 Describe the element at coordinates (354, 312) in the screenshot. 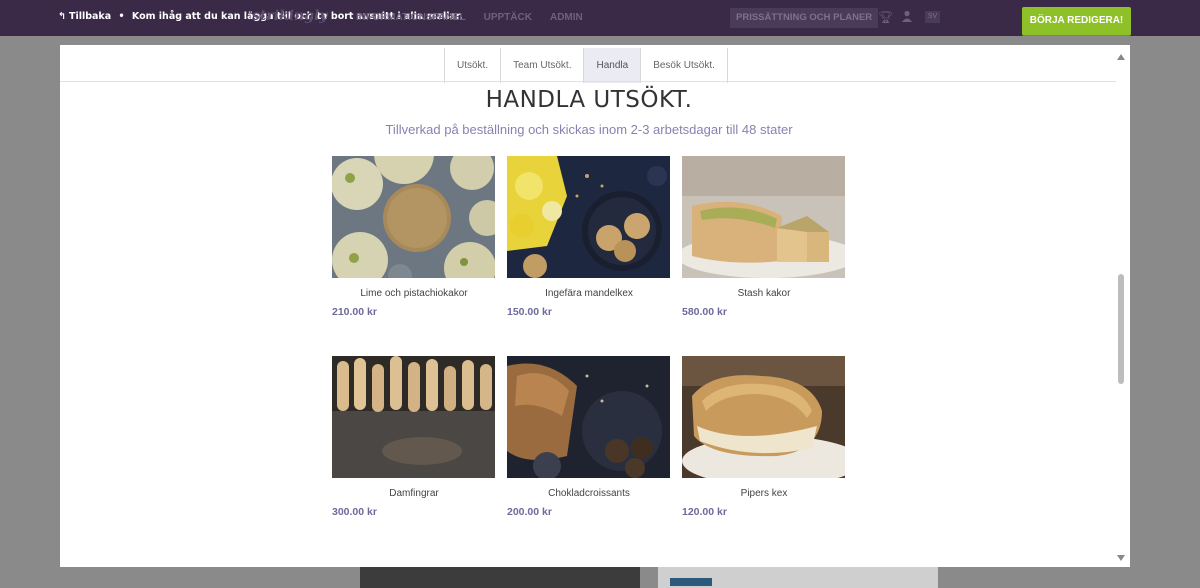

I see `product-price: 210.00 kr` at that location.